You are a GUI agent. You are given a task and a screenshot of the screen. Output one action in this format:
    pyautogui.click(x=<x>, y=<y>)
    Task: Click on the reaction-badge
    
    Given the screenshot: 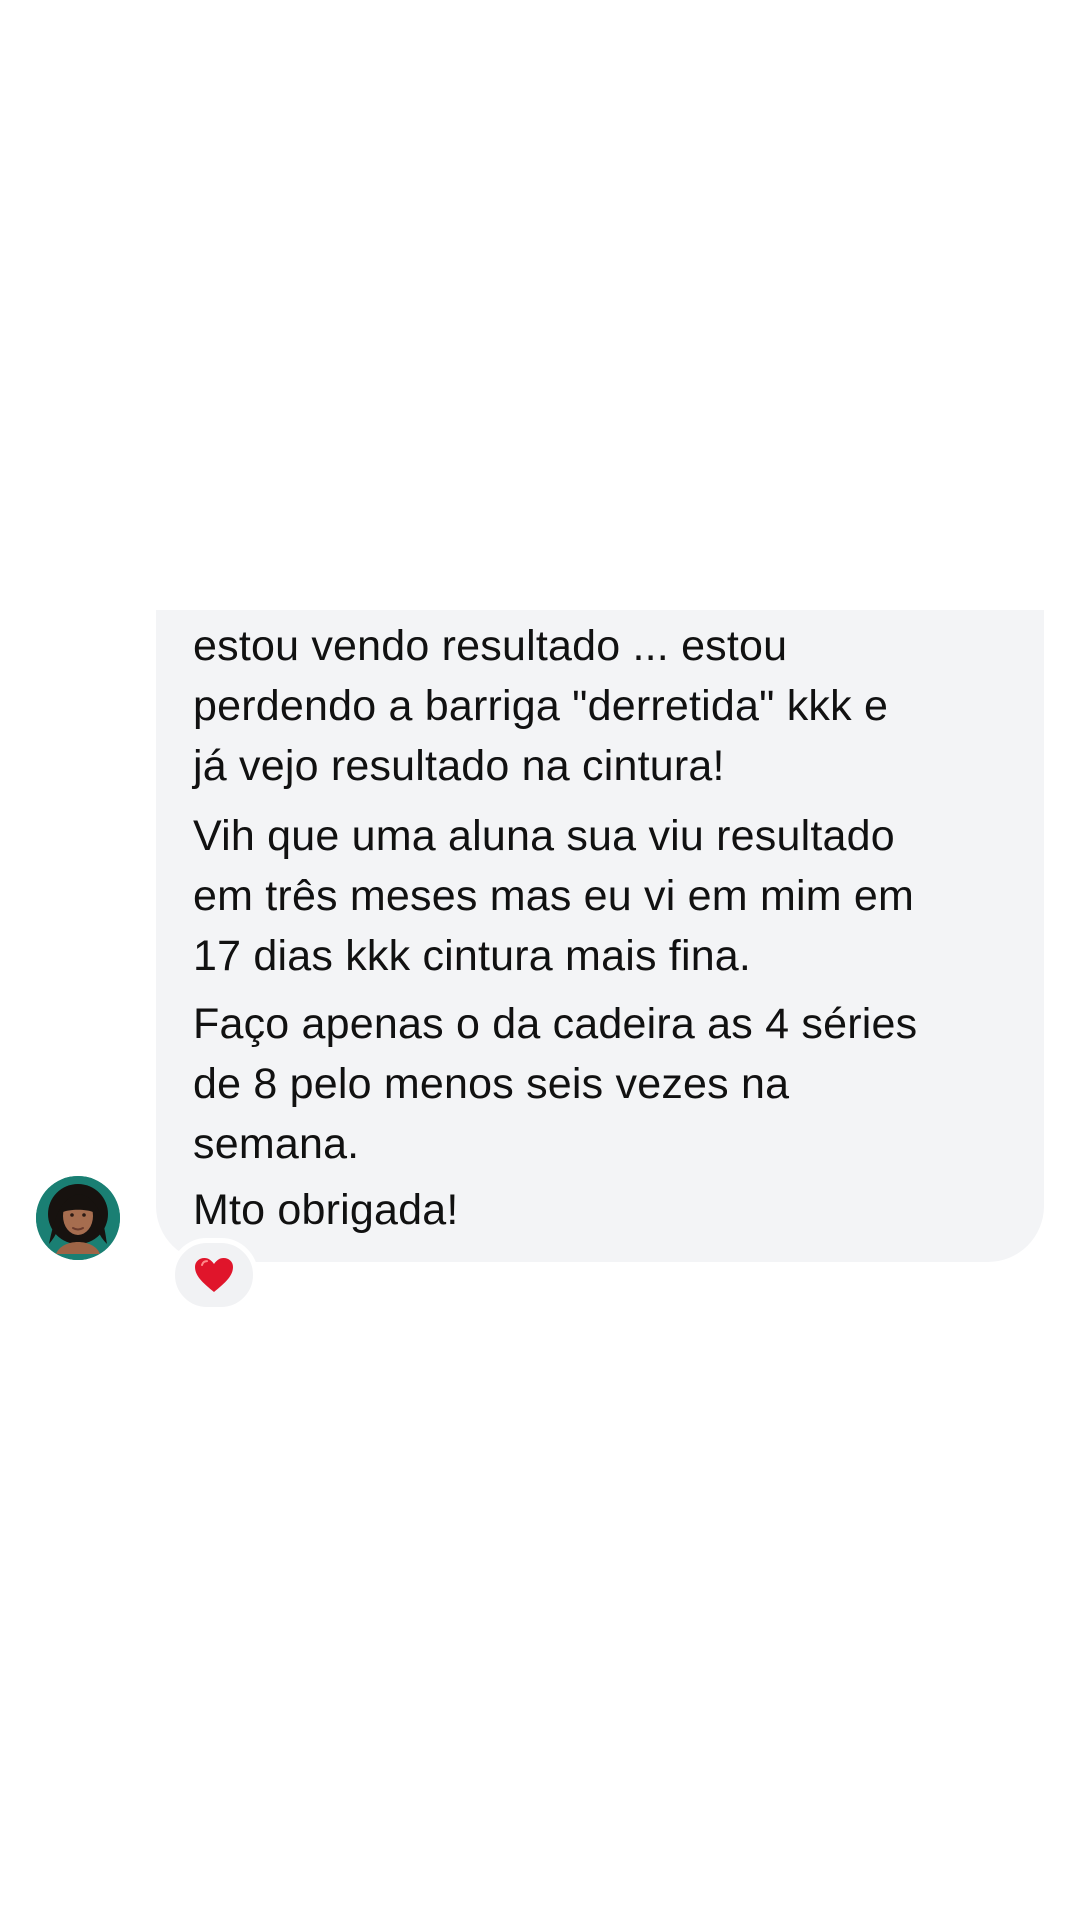 What is the action you would take?
    pyautogui.click(x=214, y=1275)
    